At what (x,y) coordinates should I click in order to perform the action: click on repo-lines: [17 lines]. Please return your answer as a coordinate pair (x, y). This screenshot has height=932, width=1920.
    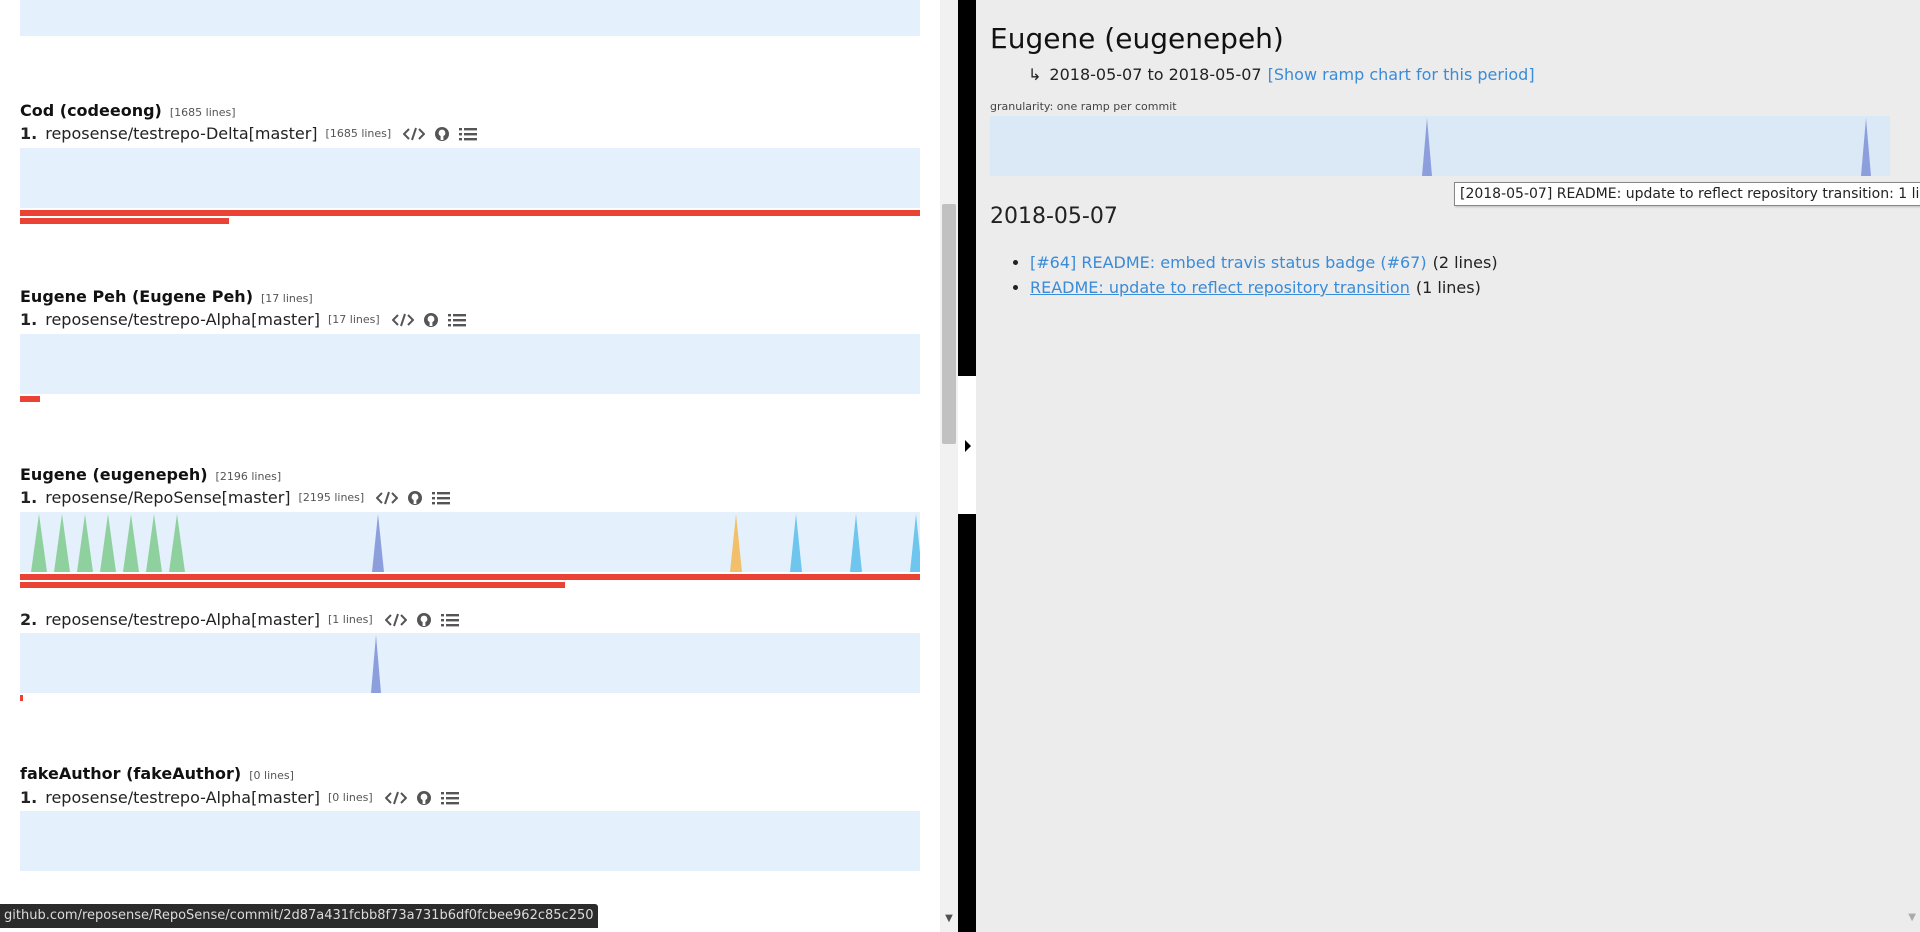
    Looking at the image, I should click on (353, 319).